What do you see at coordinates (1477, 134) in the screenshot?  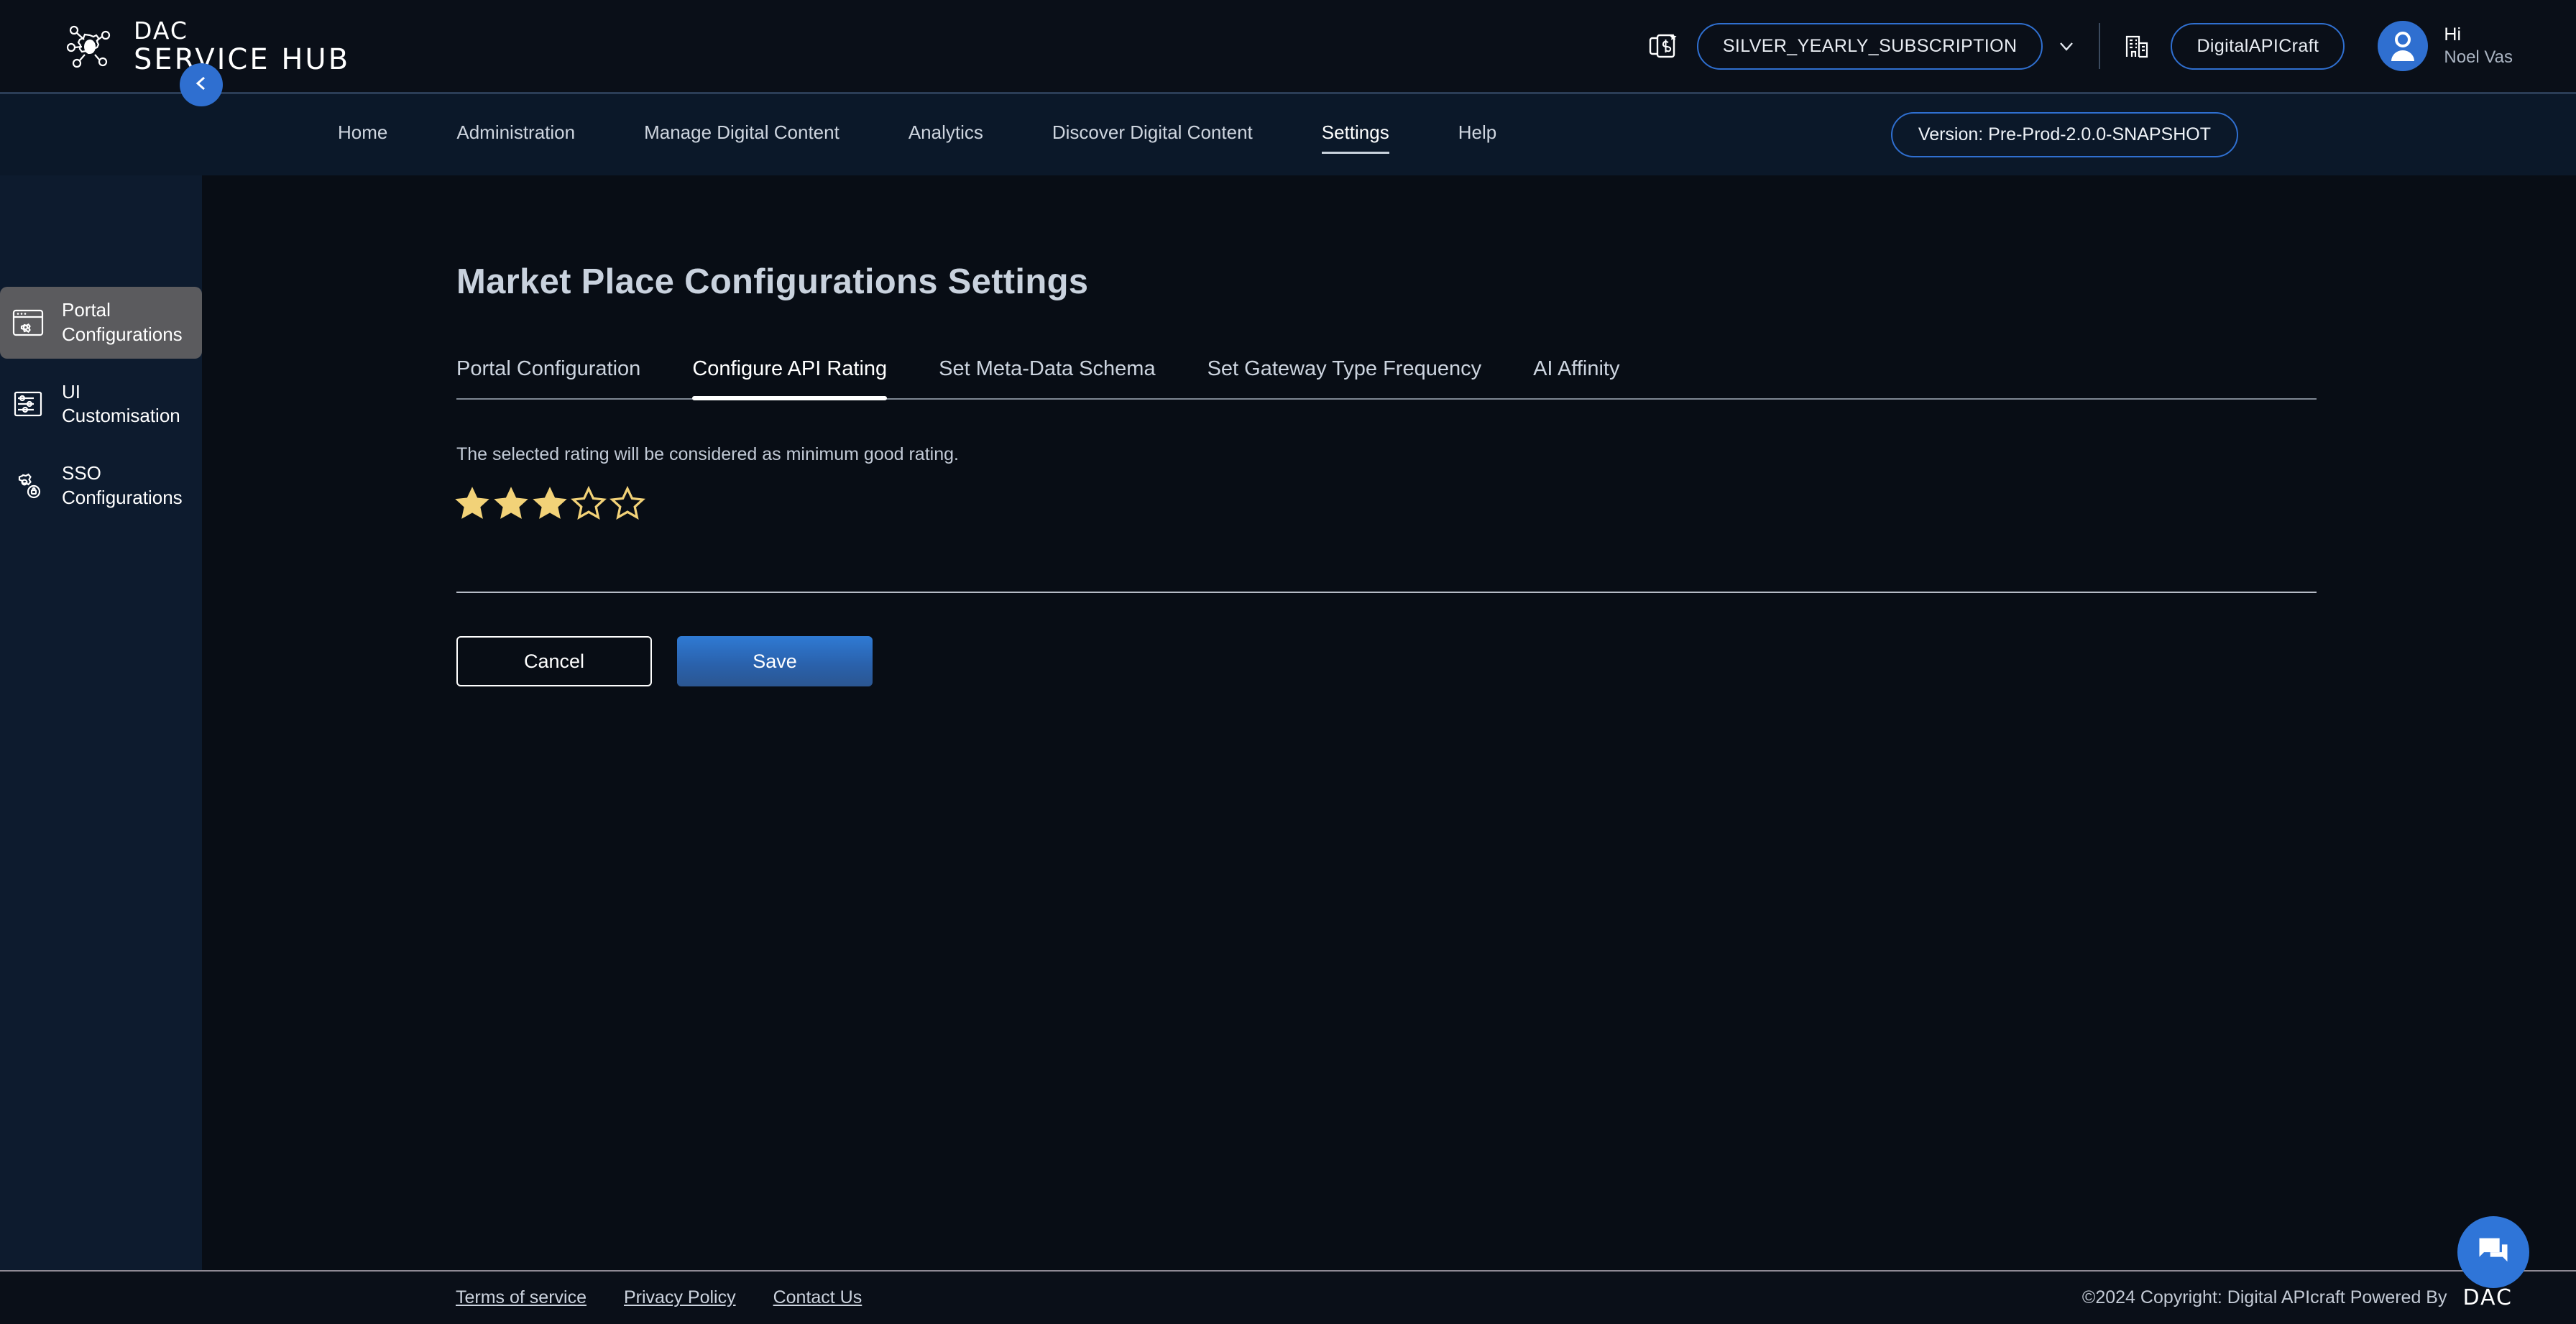 I see `nav-item-help: Help` at bounding box center [1477, 134].